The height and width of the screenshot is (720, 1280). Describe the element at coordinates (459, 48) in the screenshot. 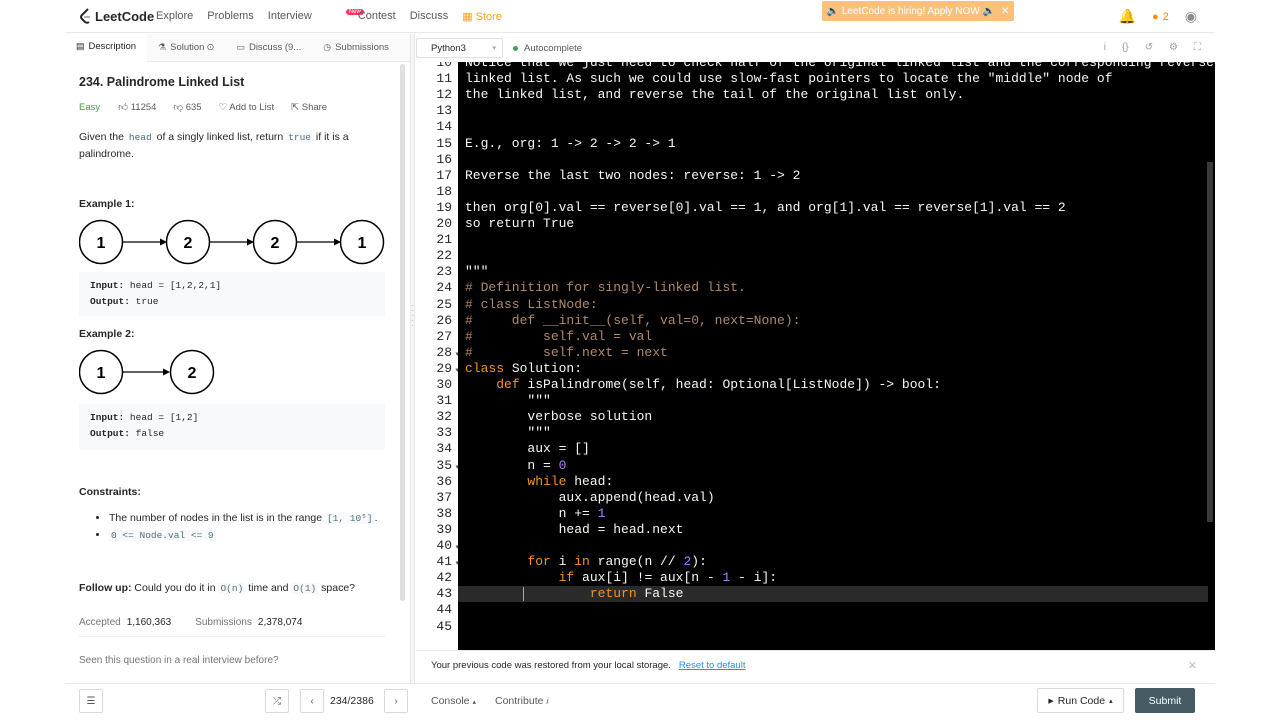

I see `language-select: Python3 ▾` at that location.